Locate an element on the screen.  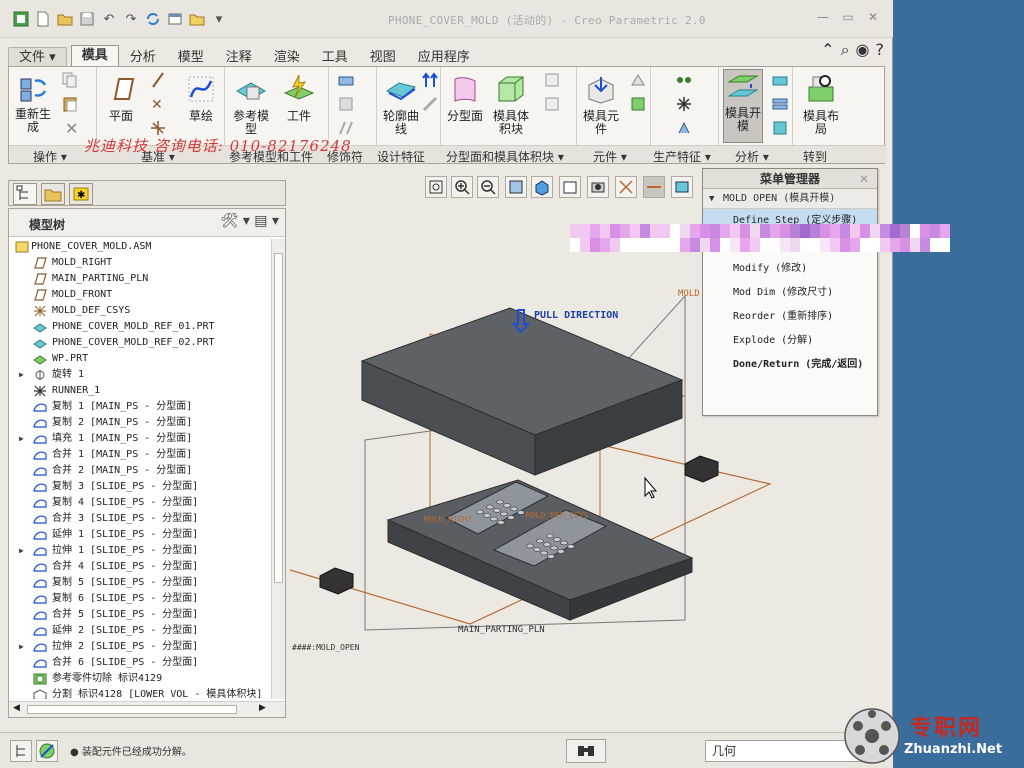
group-label-operations: 操作 ▾ is located at coordinates (50, 156).